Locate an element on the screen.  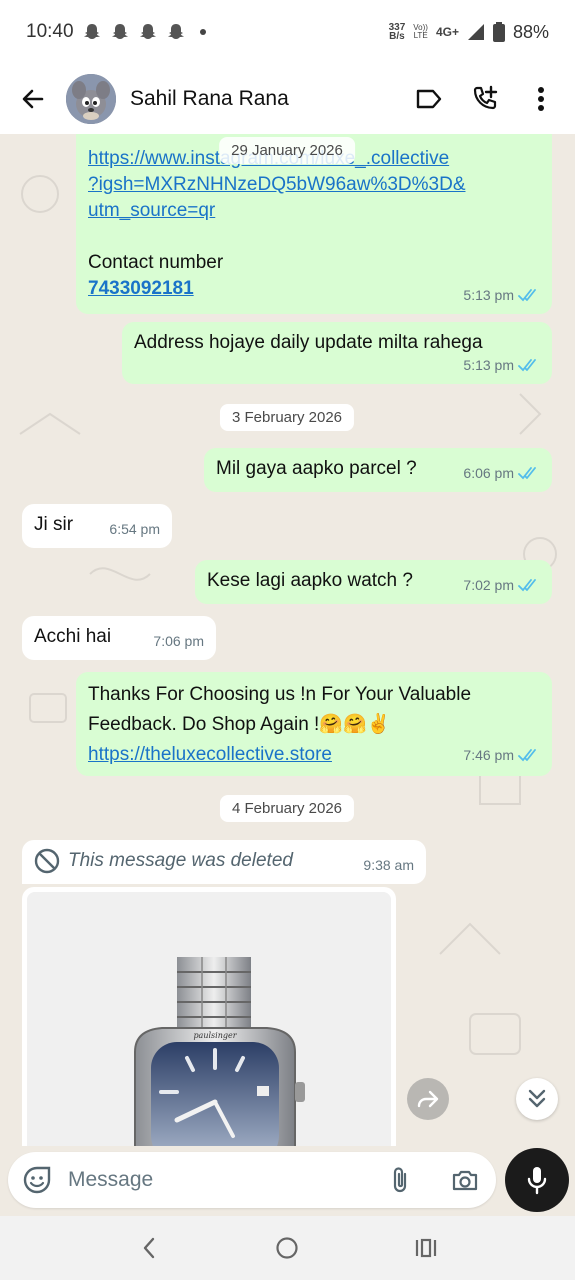
message-time: 7:46 pm is located at coordinates (501, 755).